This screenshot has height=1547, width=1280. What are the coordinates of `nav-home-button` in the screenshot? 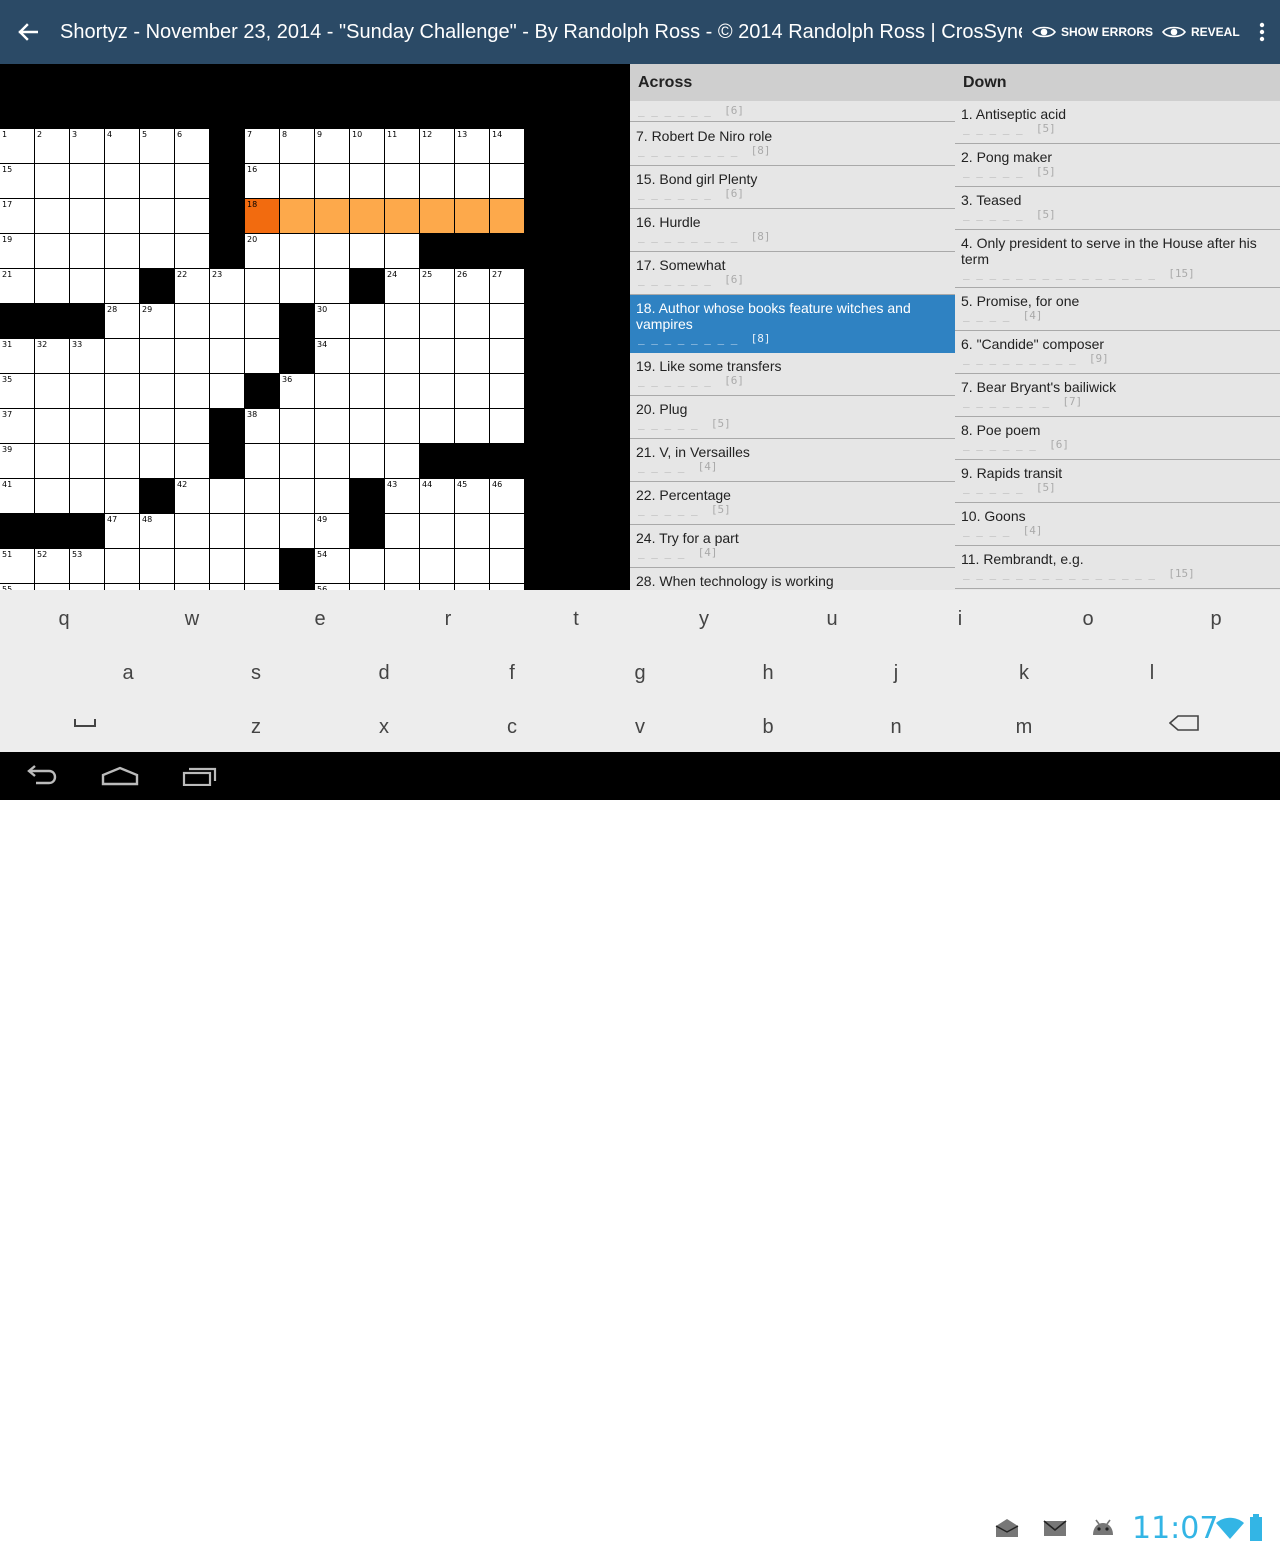 It's located at (120, 776).